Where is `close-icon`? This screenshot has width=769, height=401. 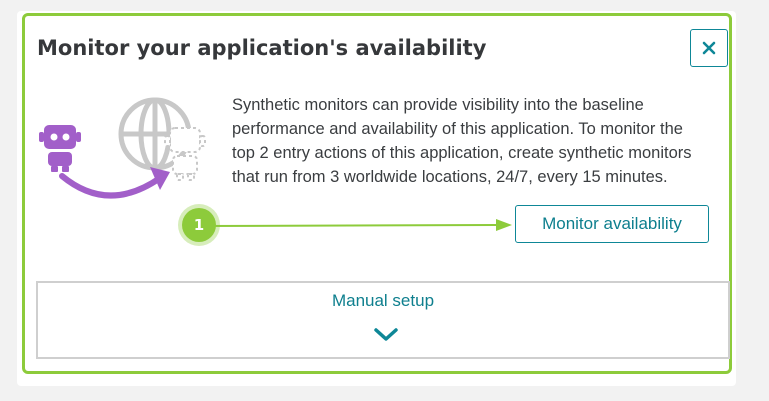 close-icon is located at coordinates (709, 48).